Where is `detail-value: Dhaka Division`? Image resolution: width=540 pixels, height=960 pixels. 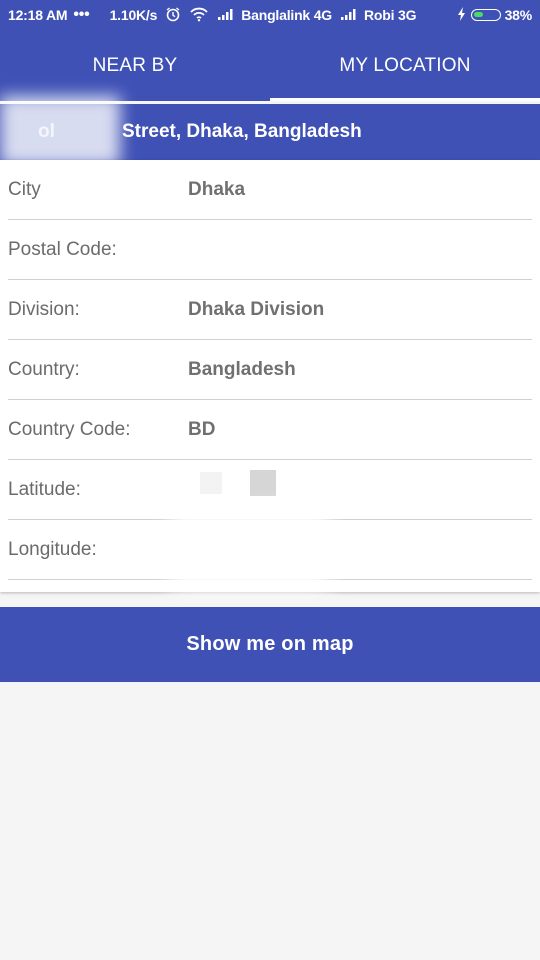
detail-value: Dhaka Division is located at coordinates (256, 309).